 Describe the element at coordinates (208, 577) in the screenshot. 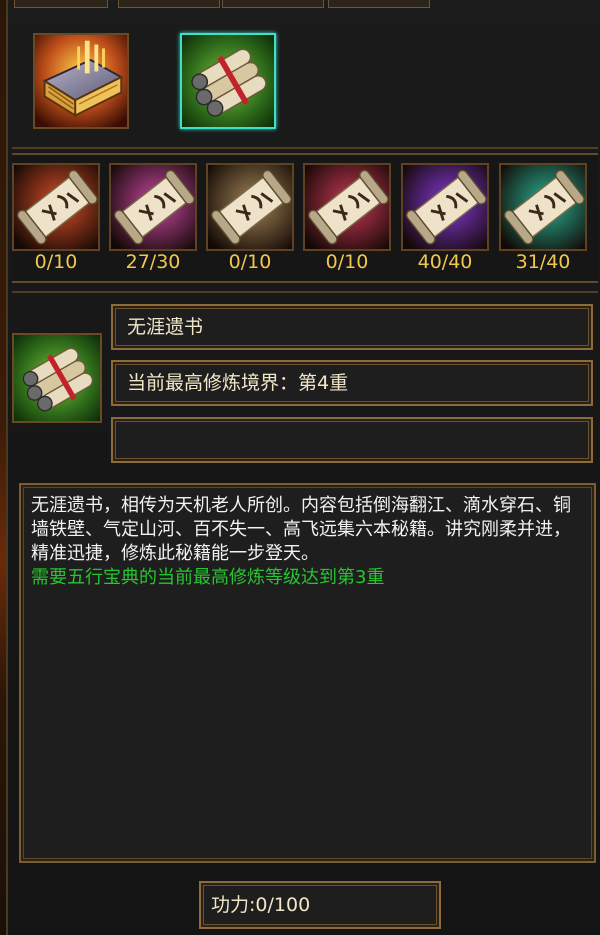

I see `requirement-text: 需要五行宝典的当前最高修炼等级达到第3重` at that location.